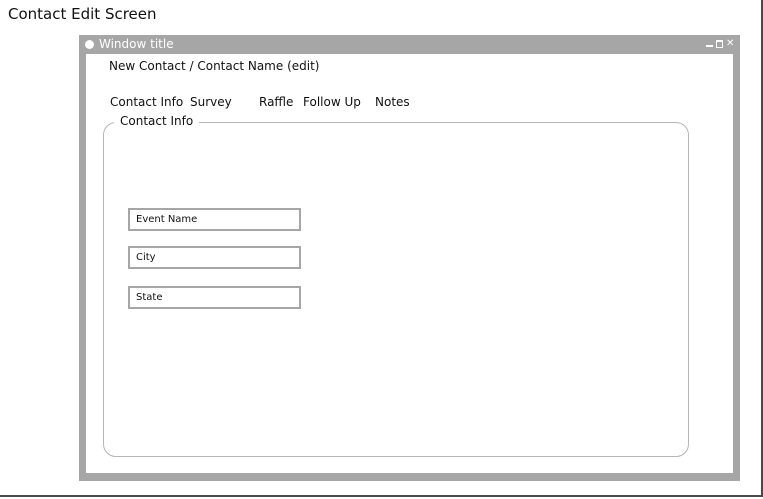  What do you see at coordinates (709, 44) in the screenshot?
I see `minimize-icon` at bounding box center [709, 44].